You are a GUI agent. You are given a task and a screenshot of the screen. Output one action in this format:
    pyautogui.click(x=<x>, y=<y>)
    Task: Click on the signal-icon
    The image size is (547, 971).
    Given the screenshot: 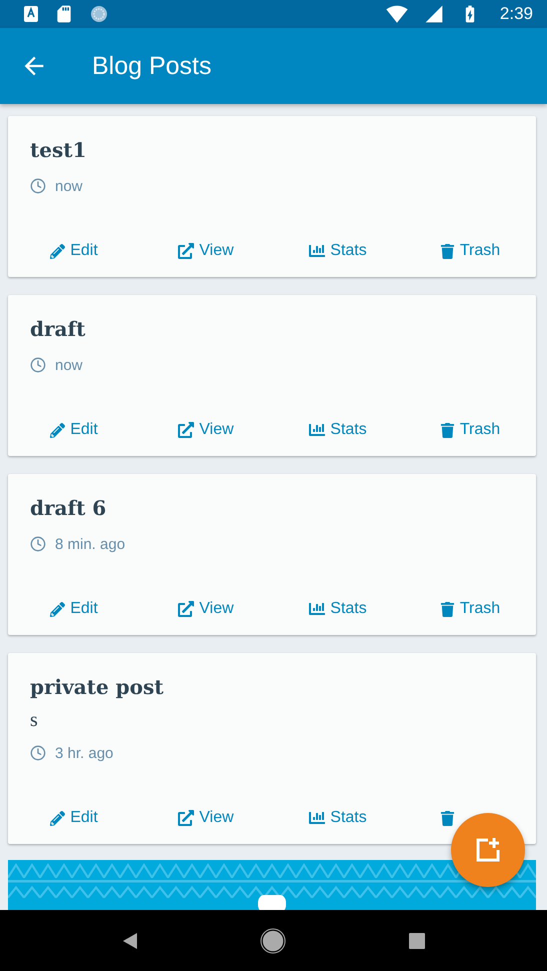 What is the action you would take?
    pyautogui.click(x=434, y=14)
    